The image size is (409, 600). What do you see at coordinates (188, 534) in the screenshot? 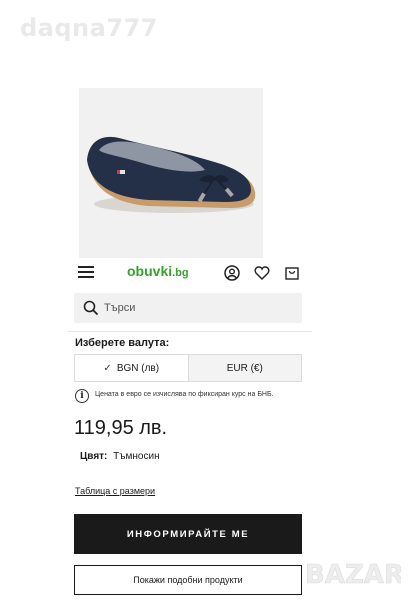
I see `notify-me-button: ИНФОРМИРАЙТЕ МЕ` at bounding box center [188, 534].